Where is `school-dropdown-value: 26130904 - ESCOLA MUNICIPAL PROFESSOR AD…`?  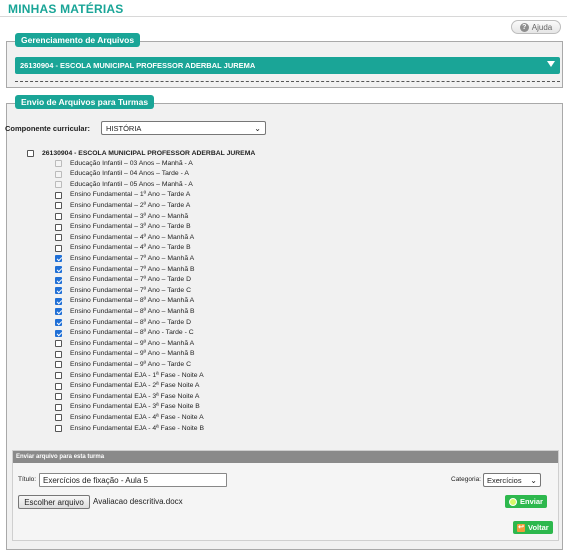 school-dropdown-value: 26130904 - ESCOLA MUNICIPAL PROFESSOR AD… is located at coordinates (138, 65).